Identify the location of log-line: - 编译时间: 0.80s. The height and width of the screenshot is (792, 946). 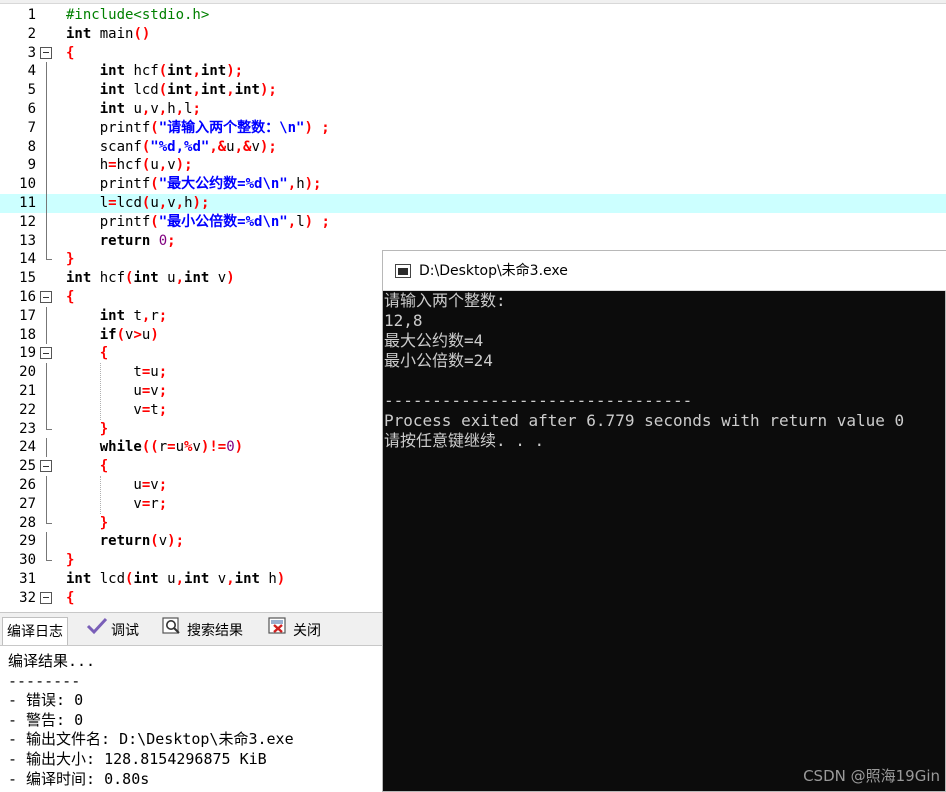
(79, 778).